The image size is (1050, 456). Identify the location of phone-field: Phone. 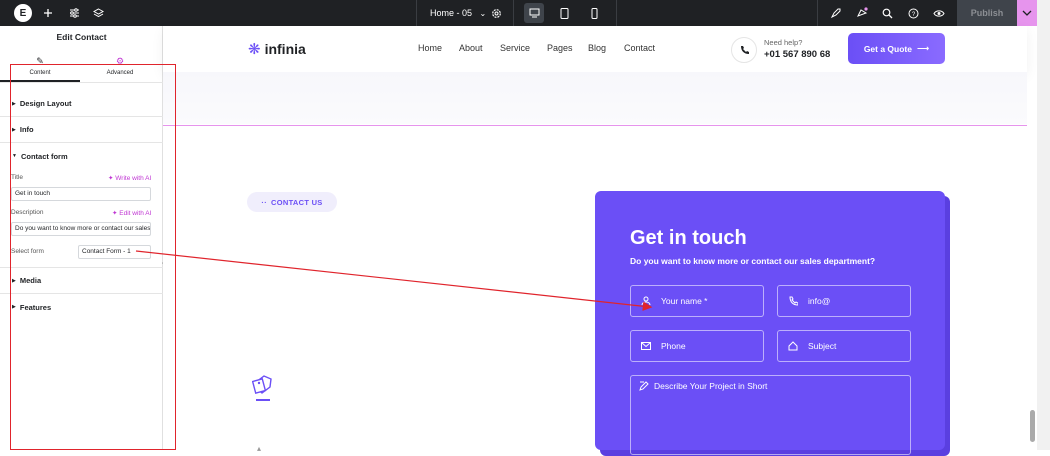
(697, 346).